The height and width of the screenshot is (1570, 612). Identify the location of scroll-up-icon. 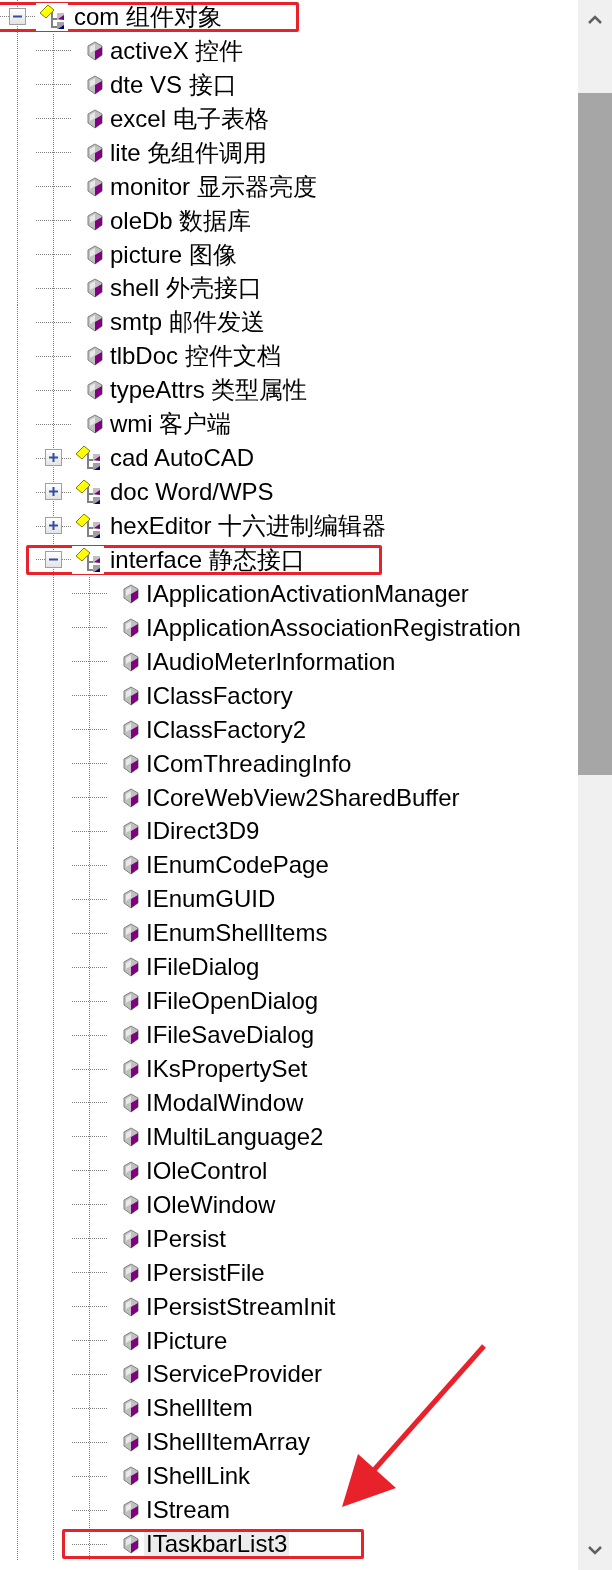
(595, 19).